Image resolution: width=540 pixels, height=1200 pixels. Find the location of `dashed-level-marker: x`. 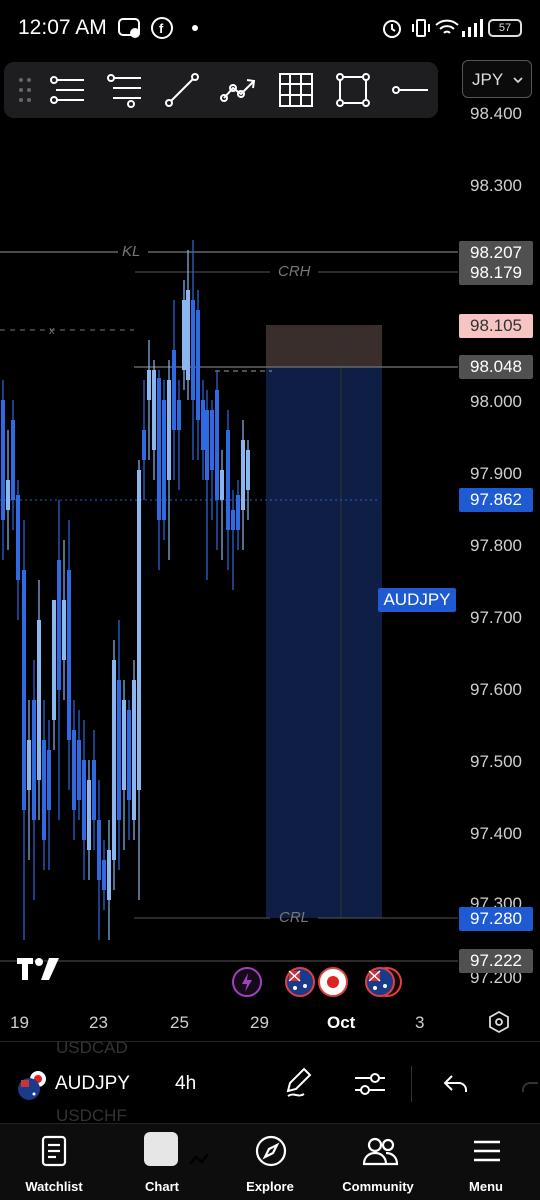

dashed-level-marker: x is located at coordinates (52, 331).